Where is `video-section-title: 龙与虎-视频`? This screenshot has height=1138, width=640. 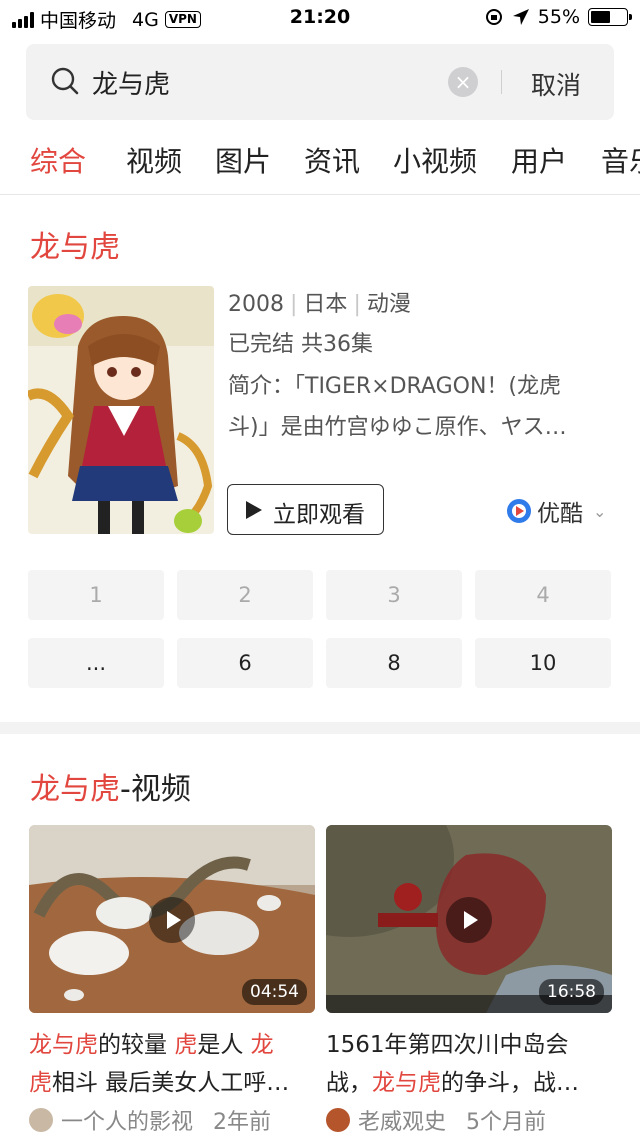 video-section-title: 龙与虎-视频 is located at coordinates (110, 786).